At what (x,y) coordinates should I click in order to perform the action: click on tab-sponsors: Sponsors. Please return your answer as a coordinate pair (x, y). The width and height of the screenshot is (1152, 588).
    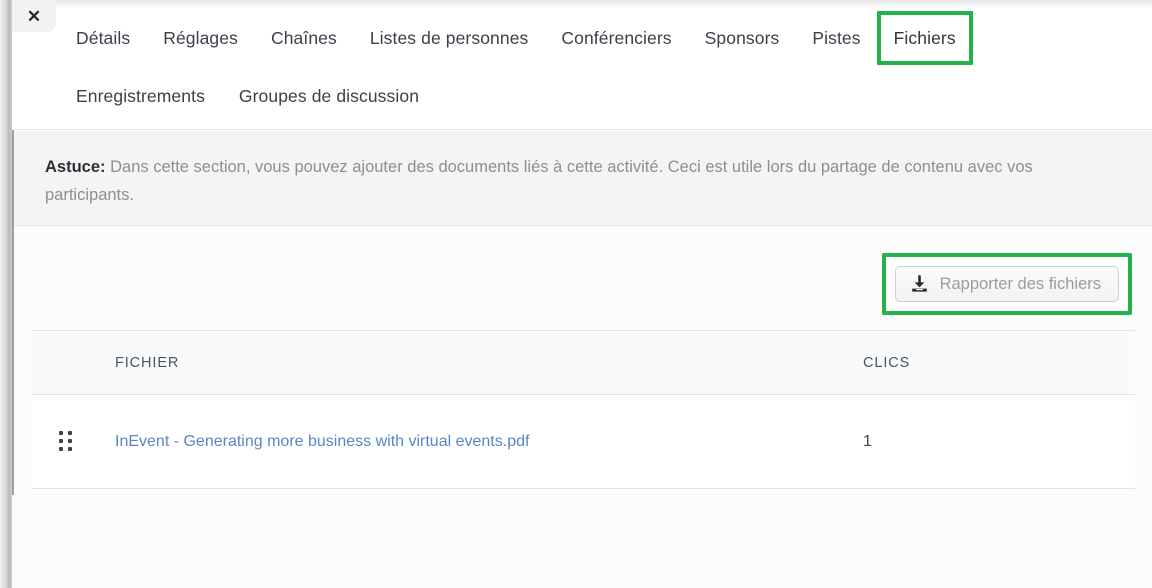
    Looking at the image, I should click on (742, 38).